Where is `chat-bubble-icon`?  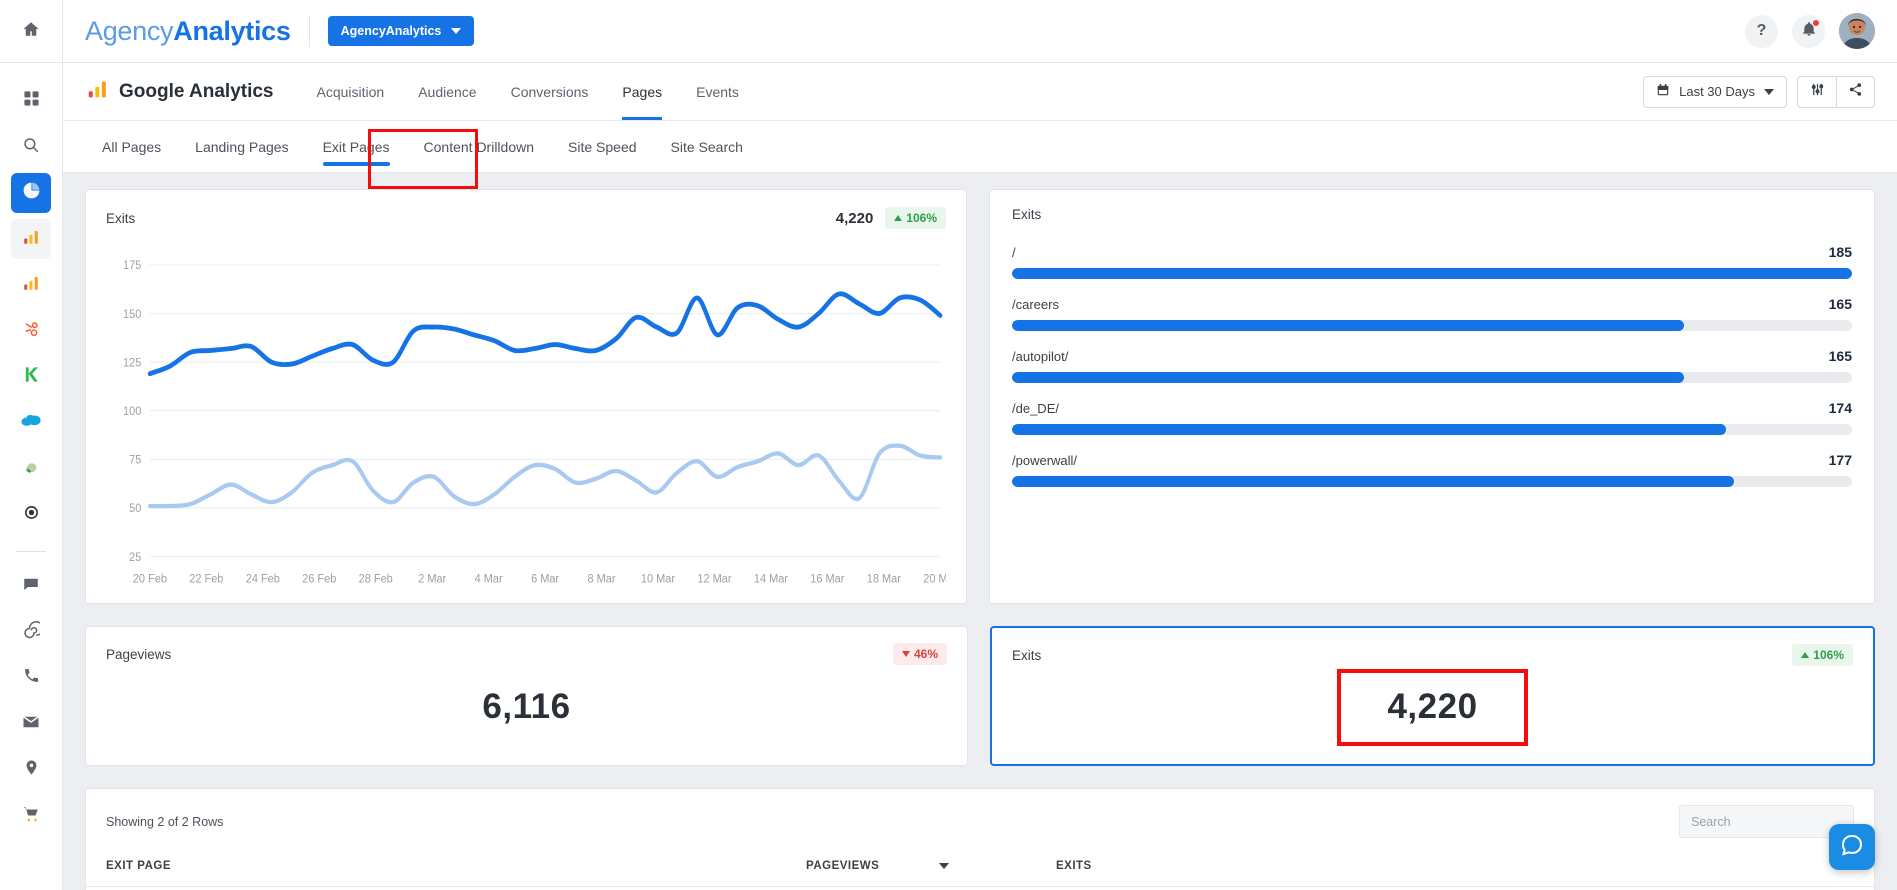 chat-bubble-icon is located at coordinates (1852, 847).